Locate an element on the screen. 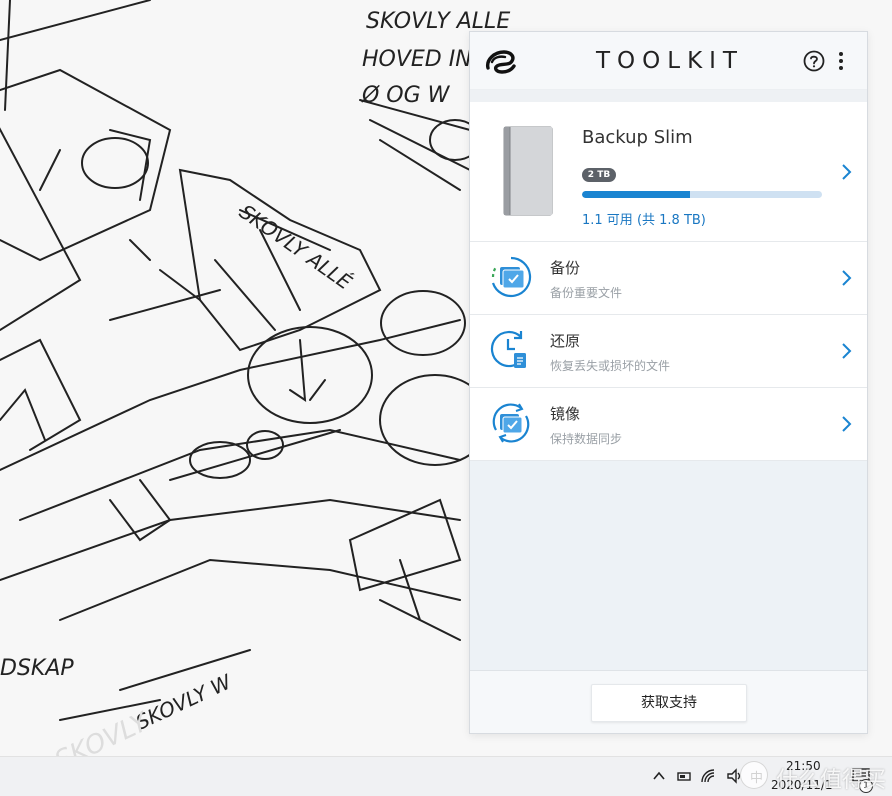  backup-subtitle: 备份重要文件 is located at coordinates (586, 293).